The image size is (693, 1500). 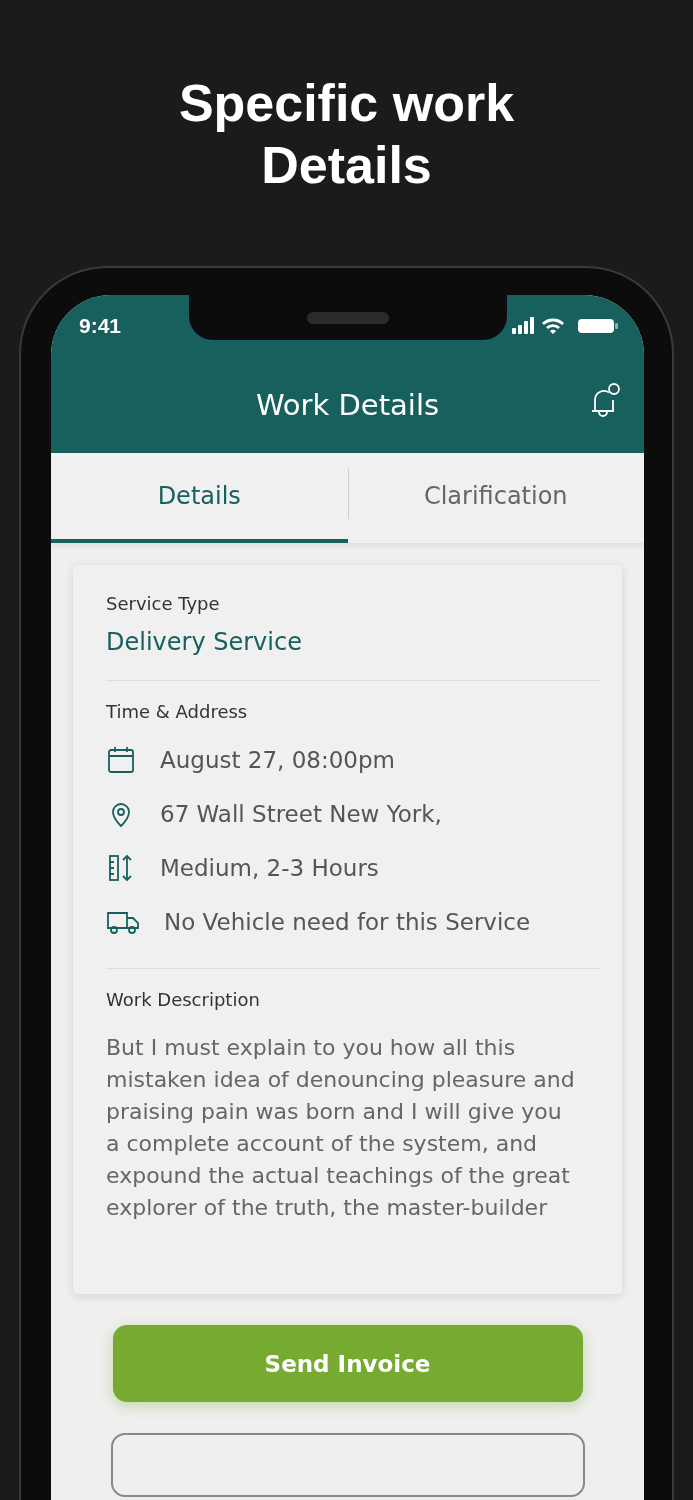 What do you see at coordinates (553, 326) in the screenshot?
I see `wifi-icon` at bounding box center [553, 326].